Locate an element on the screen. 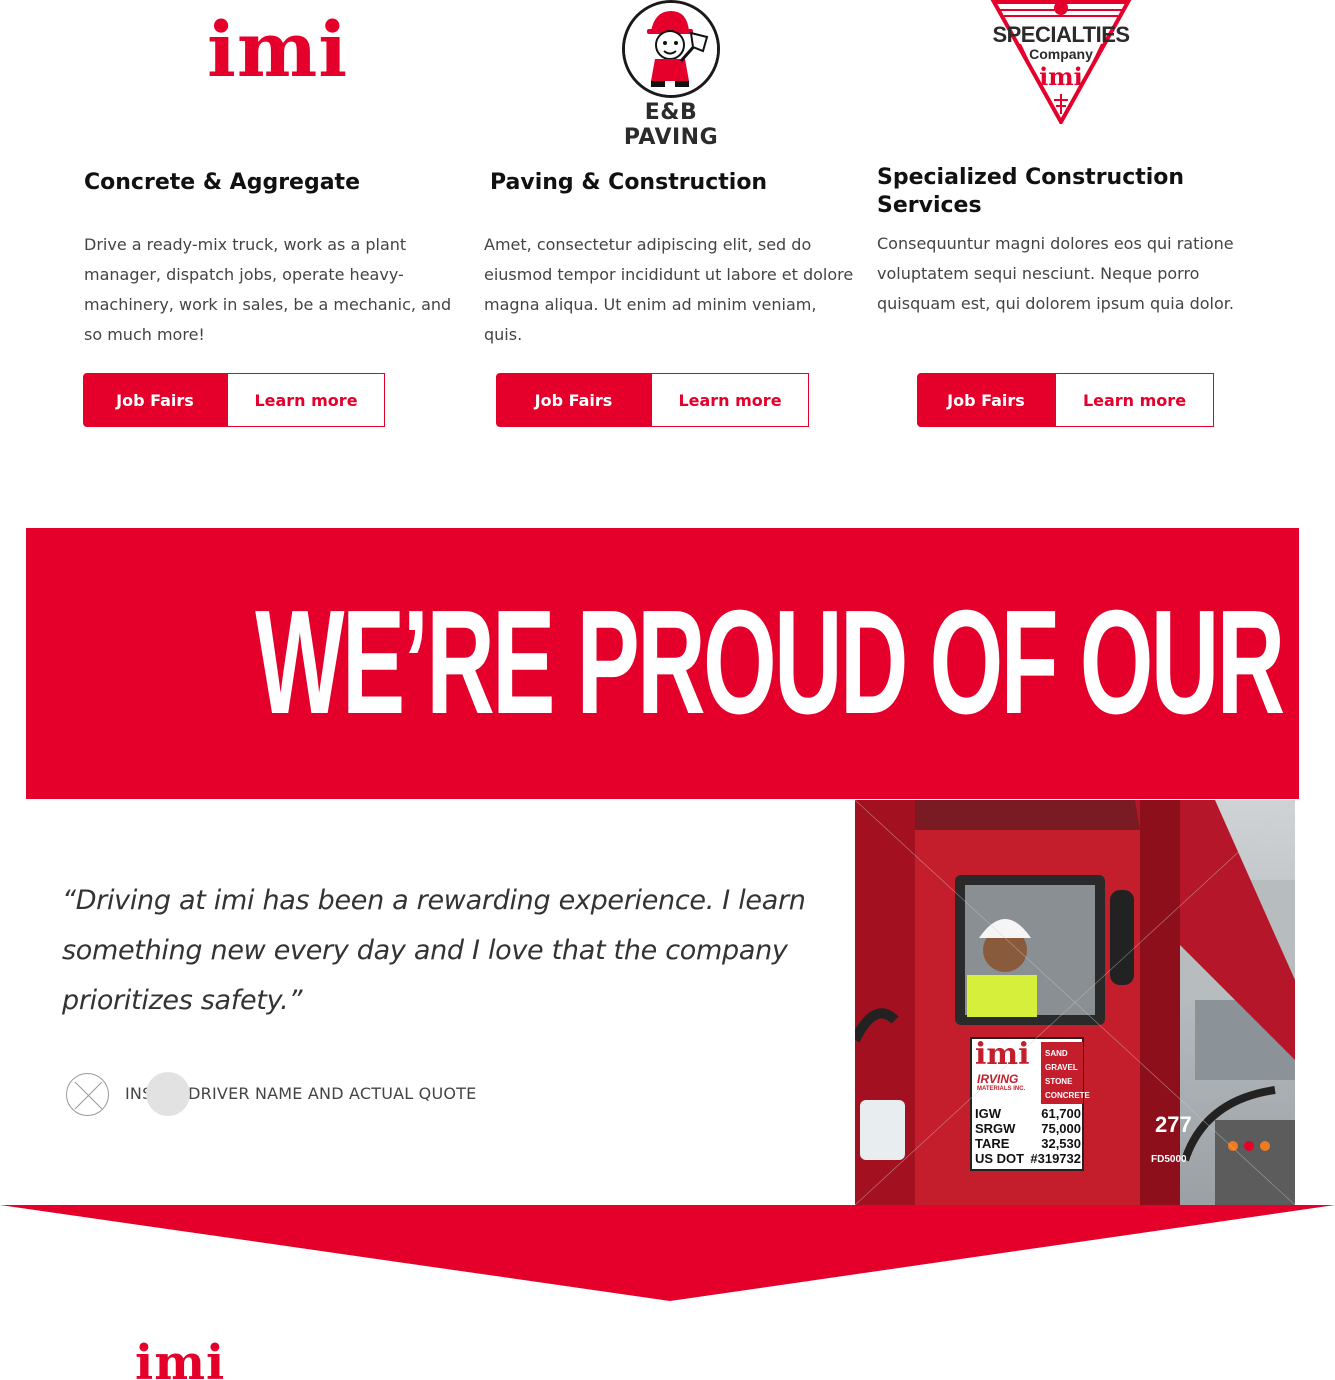 The width and height of the screenshot is (1335, 1380). product-gravel: GRAVEL is located at coordinates (1061, 1067).